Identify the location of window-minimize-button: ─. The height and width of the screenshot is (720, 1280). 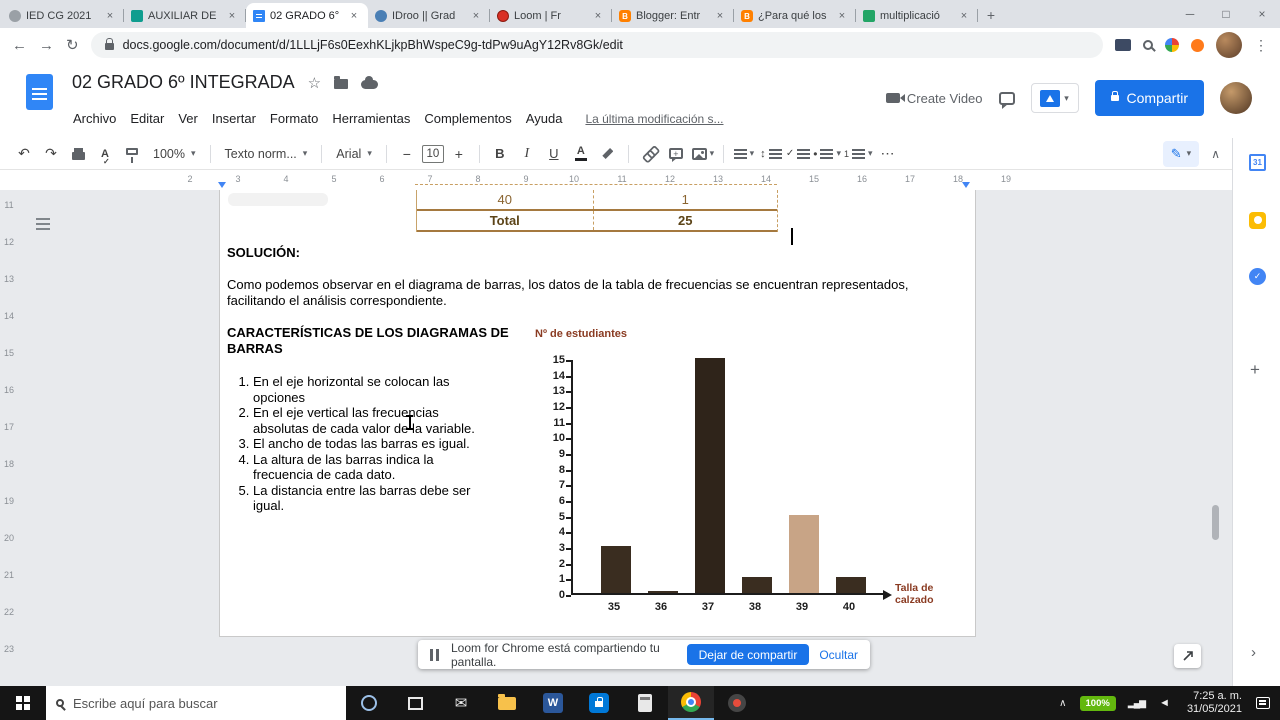
(1190, 14).